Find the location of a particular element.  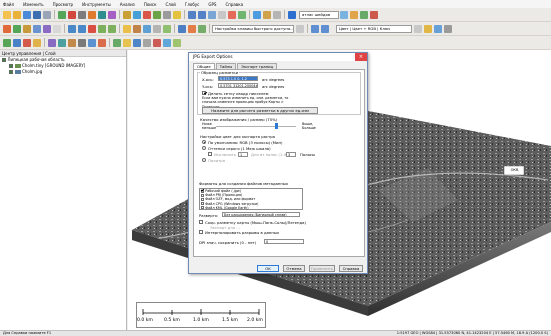

exclude-checkbox is located at coordinates (210, 154).